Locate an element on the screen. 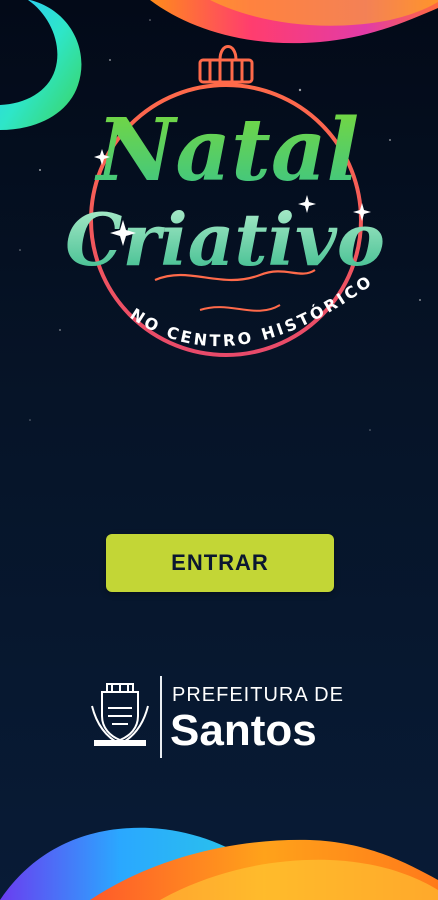 The image size is (438, 900). santos-crest-icon is located at coordinates (120, 714).